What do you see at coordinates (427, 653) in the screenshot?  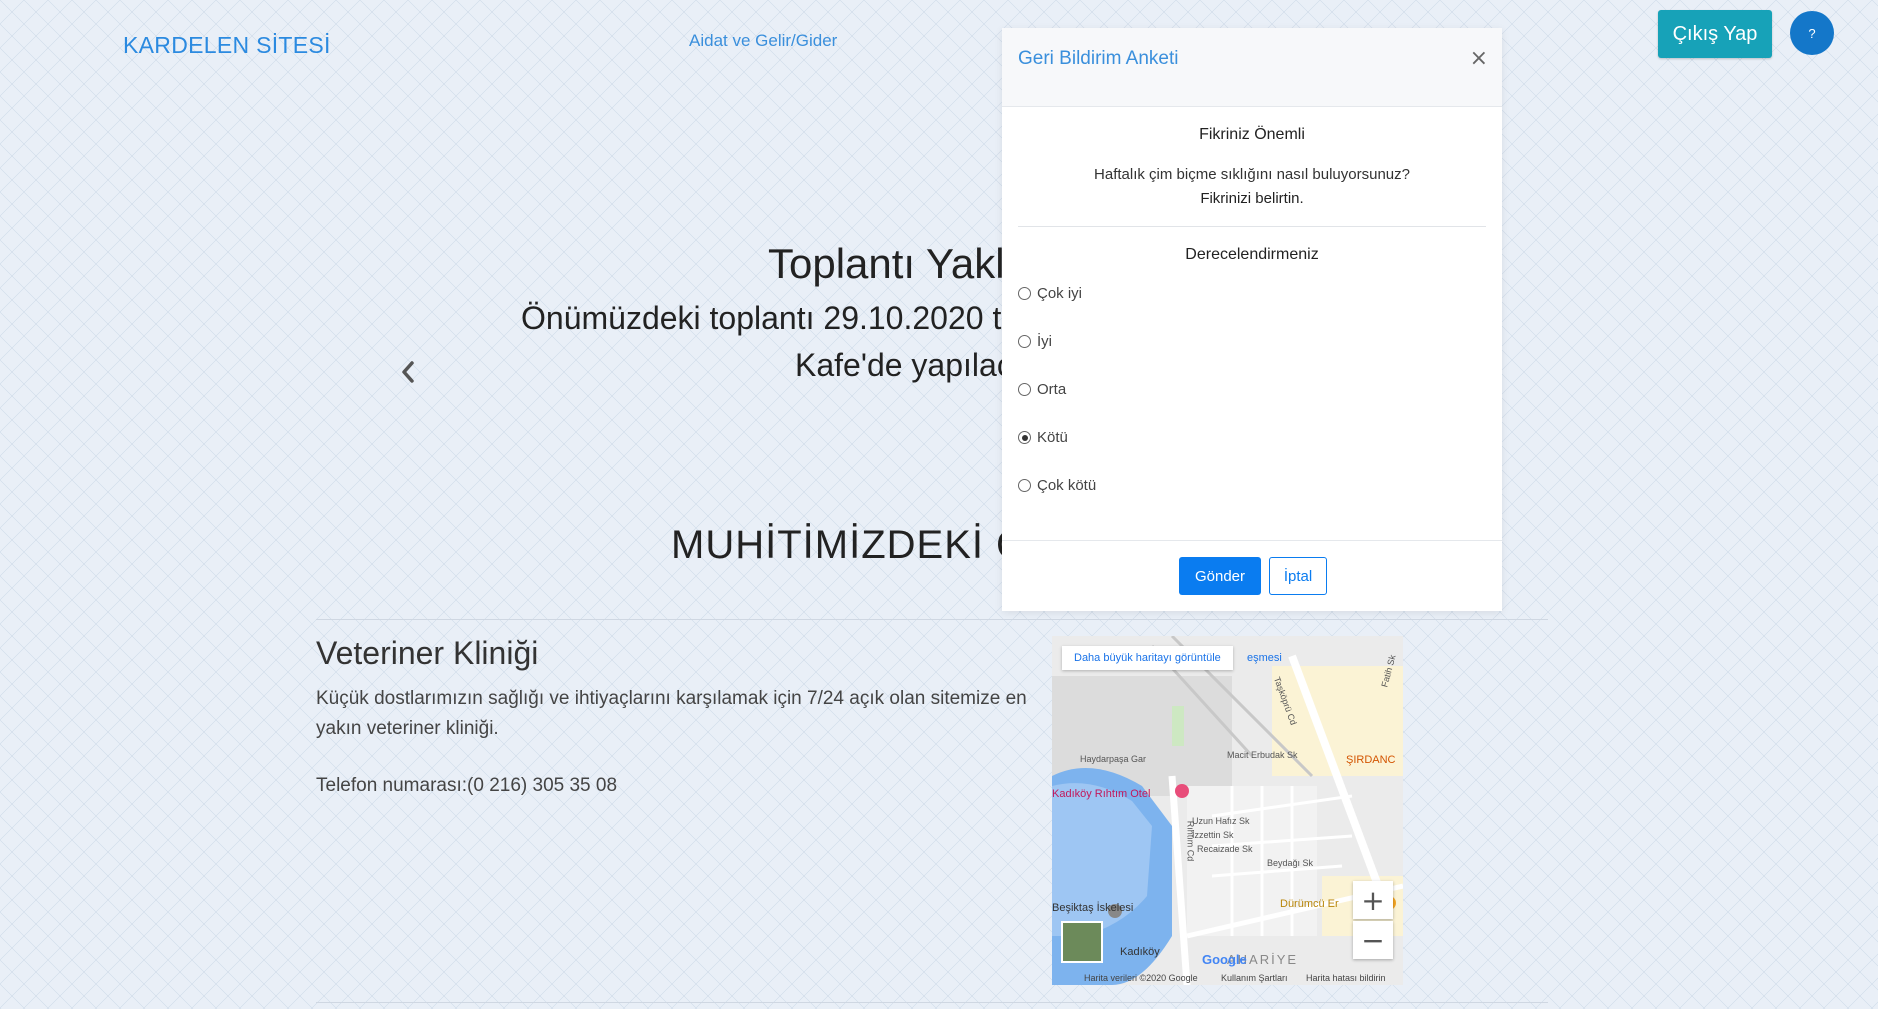 I see `card-title: Veteriner Kliniği` at bounding box center [427, 653].